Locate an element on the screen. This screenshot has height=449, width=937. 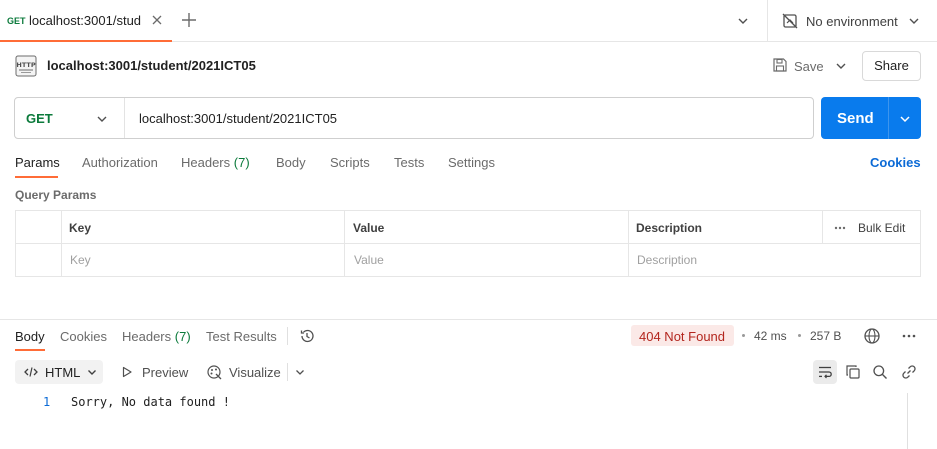
column-header-key: Key is located at coordinates (80, 228).